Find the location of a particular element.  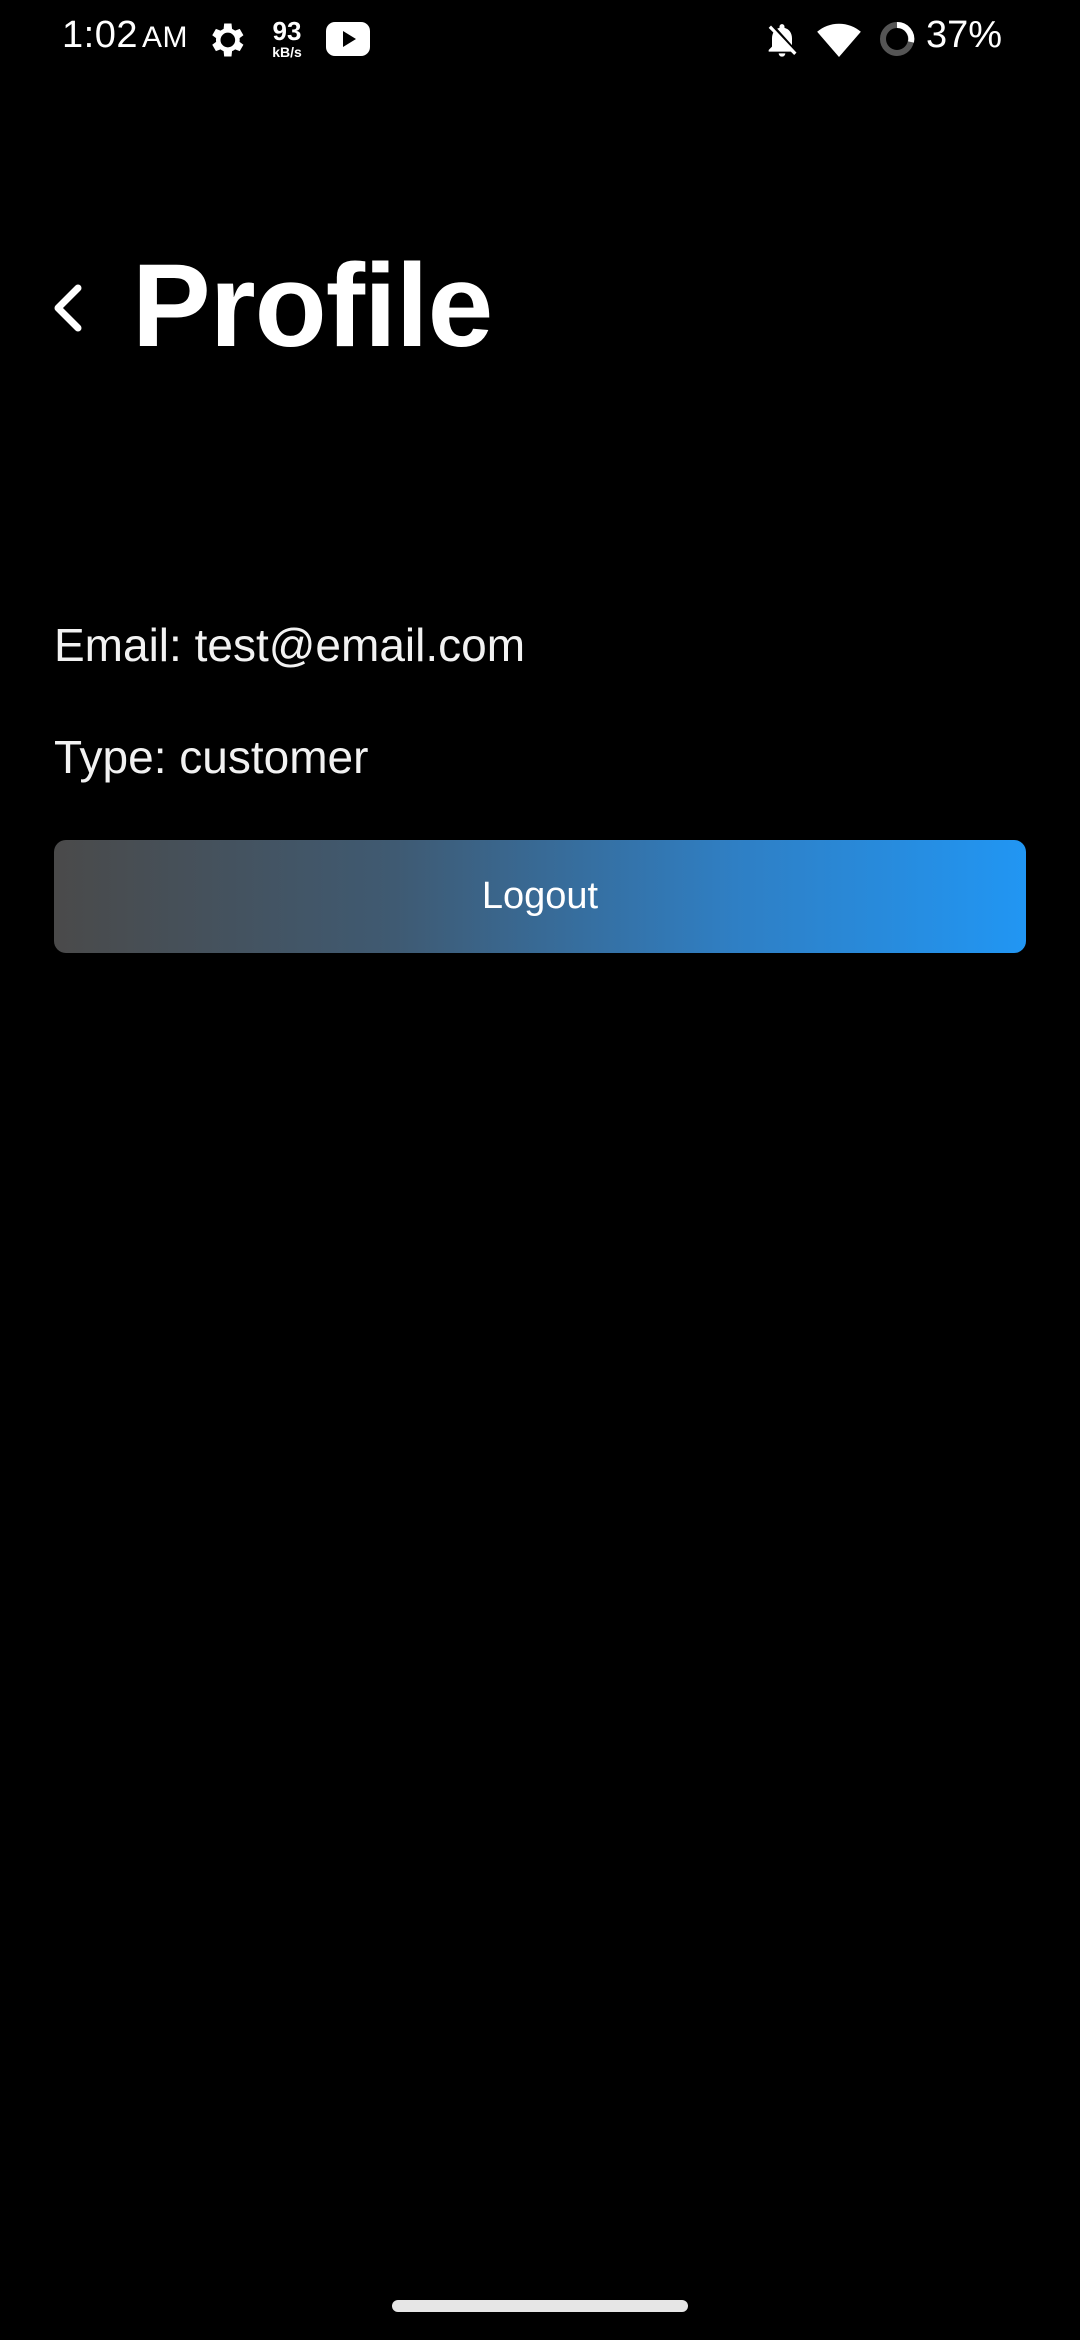

network-speed: 93 kB/s is located at coordinates (287, 38).